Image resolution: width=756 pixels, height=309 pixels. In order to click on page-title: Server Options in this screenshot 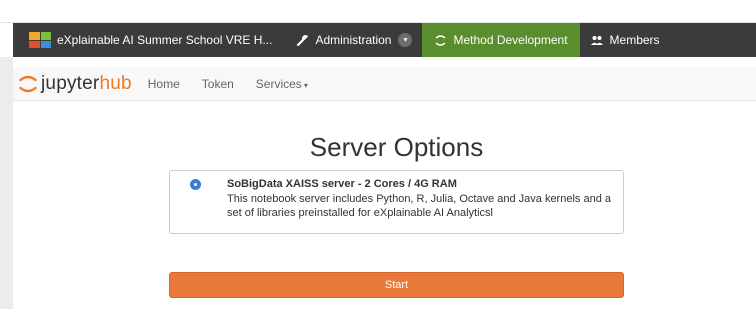, I will do `click(396, 147)`.